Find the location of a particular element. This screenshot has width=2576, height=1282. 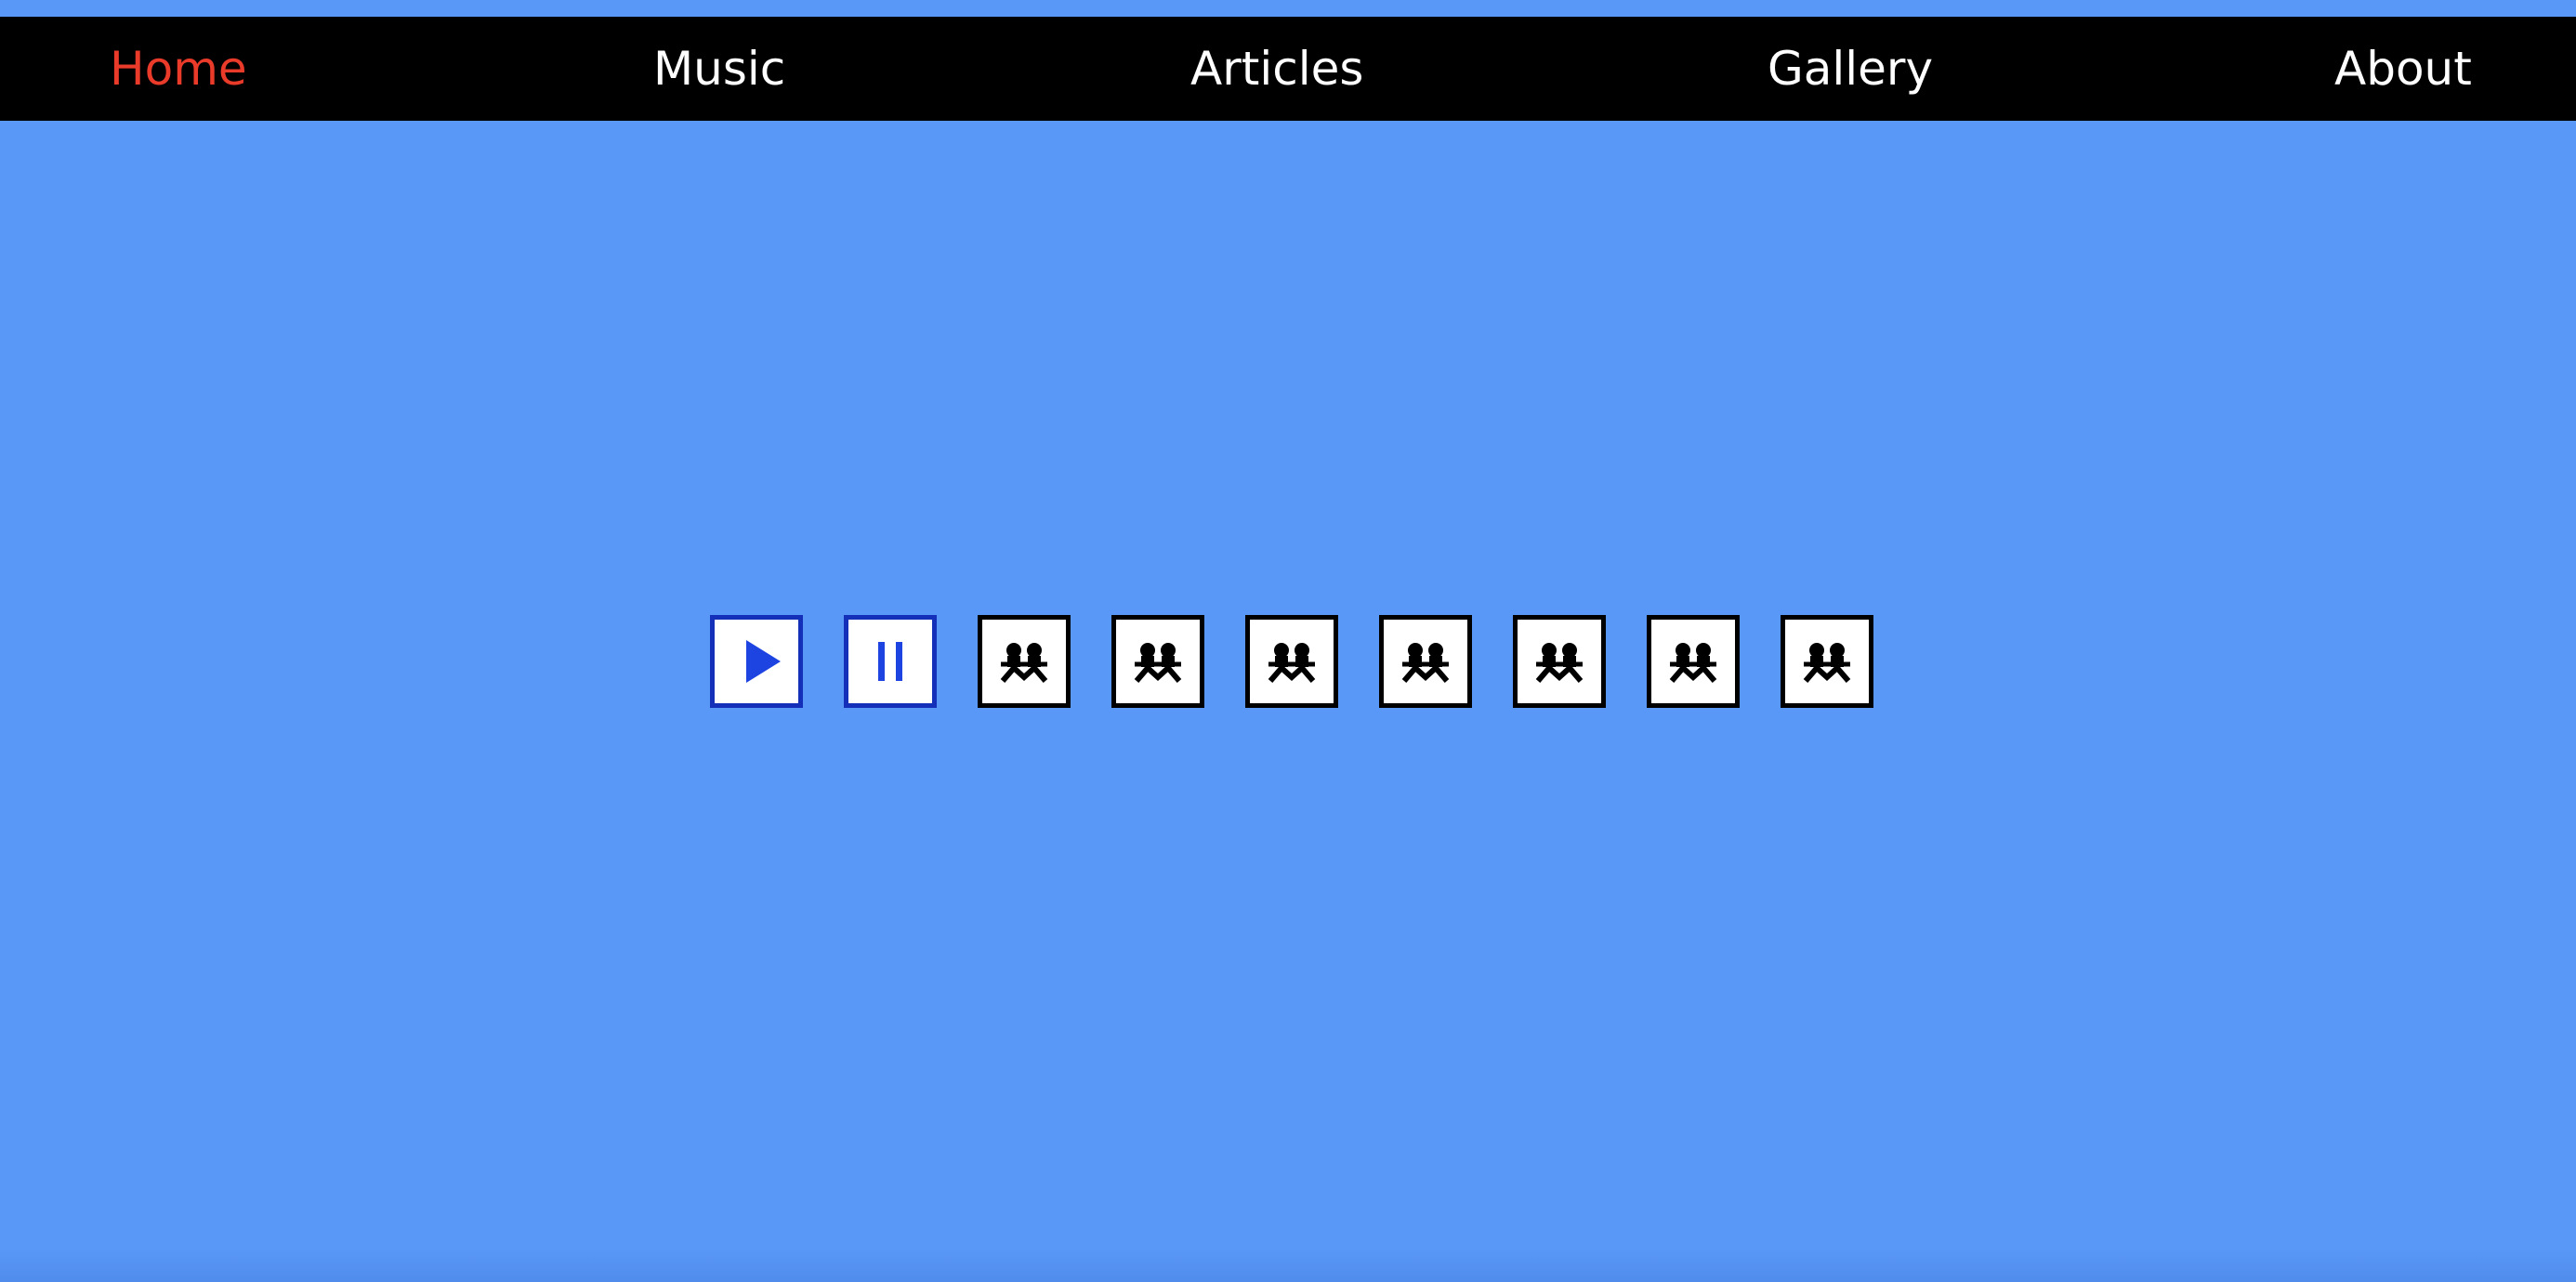

nav-item-music: Music is located at coordinates (719, 69).